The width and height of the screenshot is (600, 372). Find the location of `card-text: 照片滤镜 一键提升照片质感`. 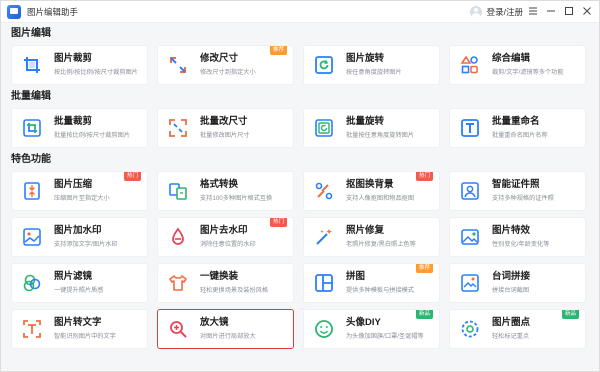

card-text: 照片滤镜 一键提升照片质感 is located at coordinates (79, 283).